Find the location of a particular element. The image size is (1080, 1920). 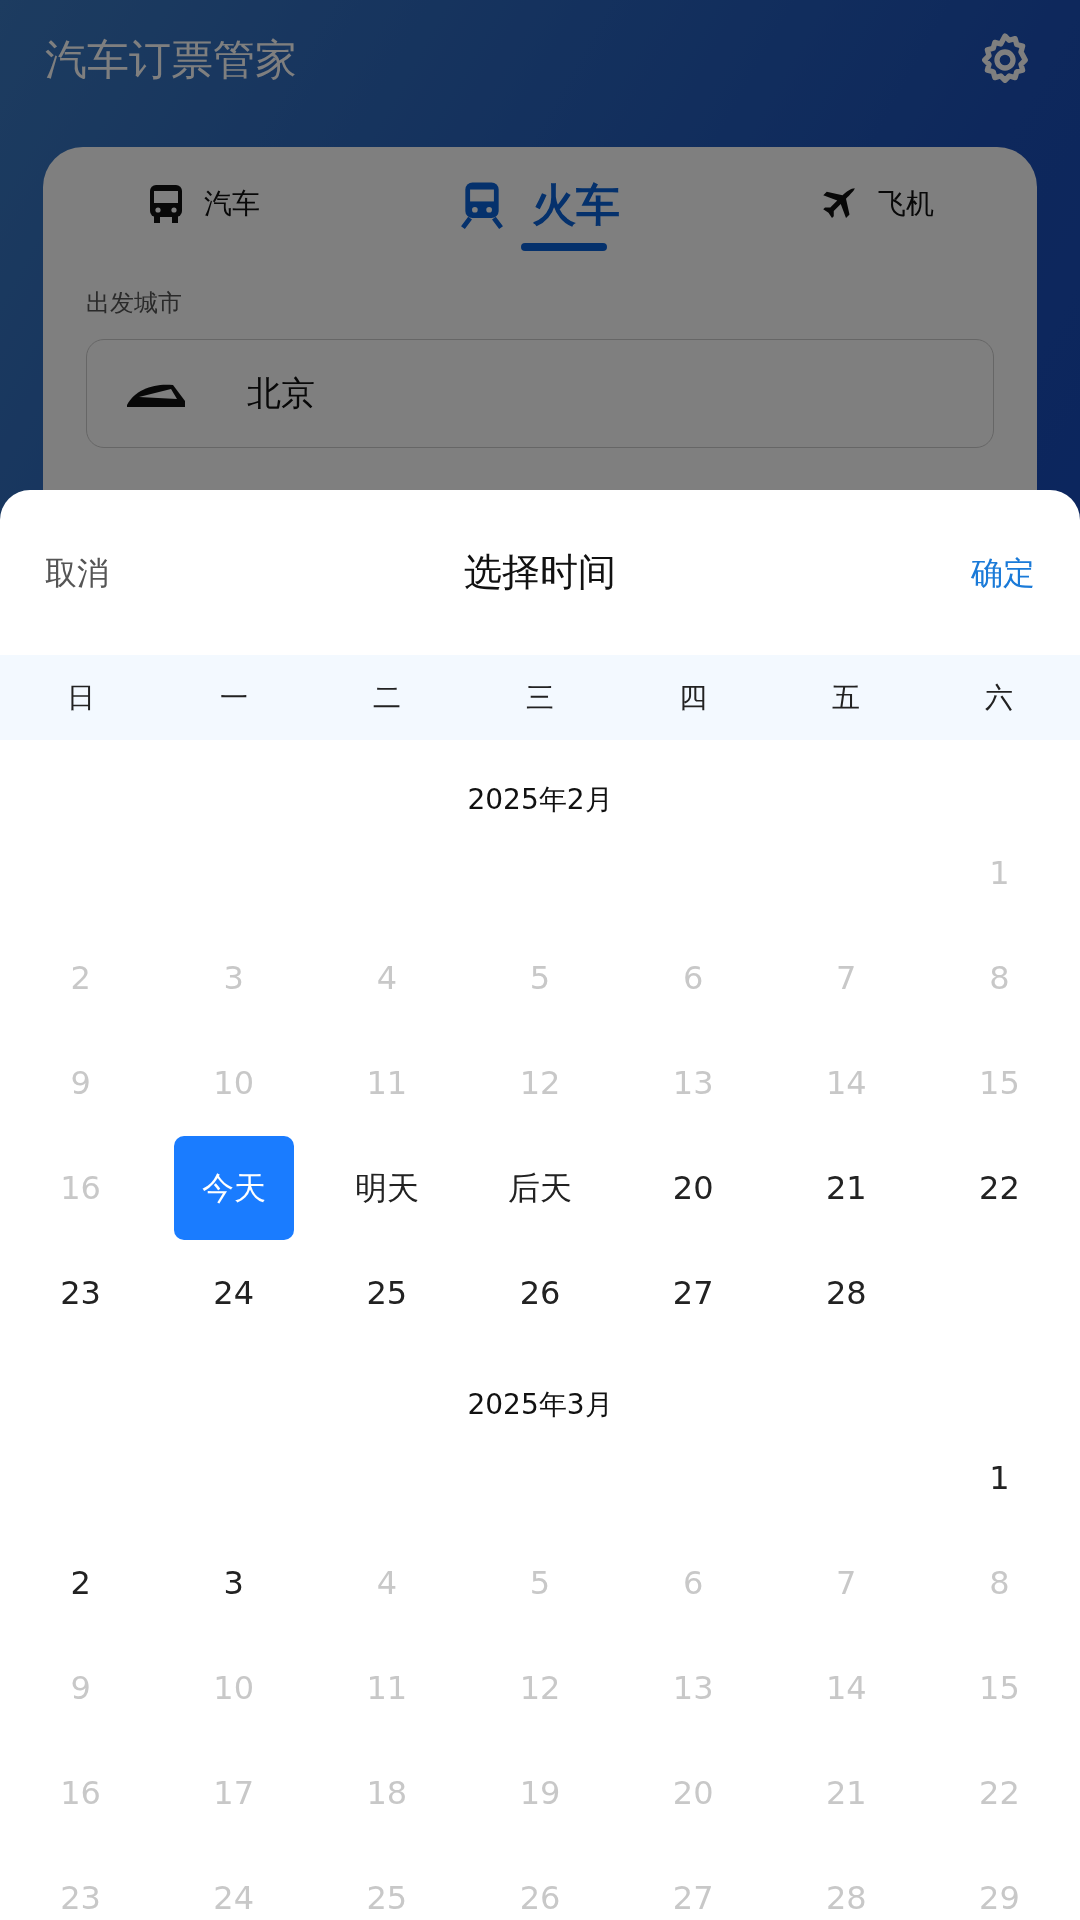

field-label: 出发城市 is located at coordinates (134, 303).